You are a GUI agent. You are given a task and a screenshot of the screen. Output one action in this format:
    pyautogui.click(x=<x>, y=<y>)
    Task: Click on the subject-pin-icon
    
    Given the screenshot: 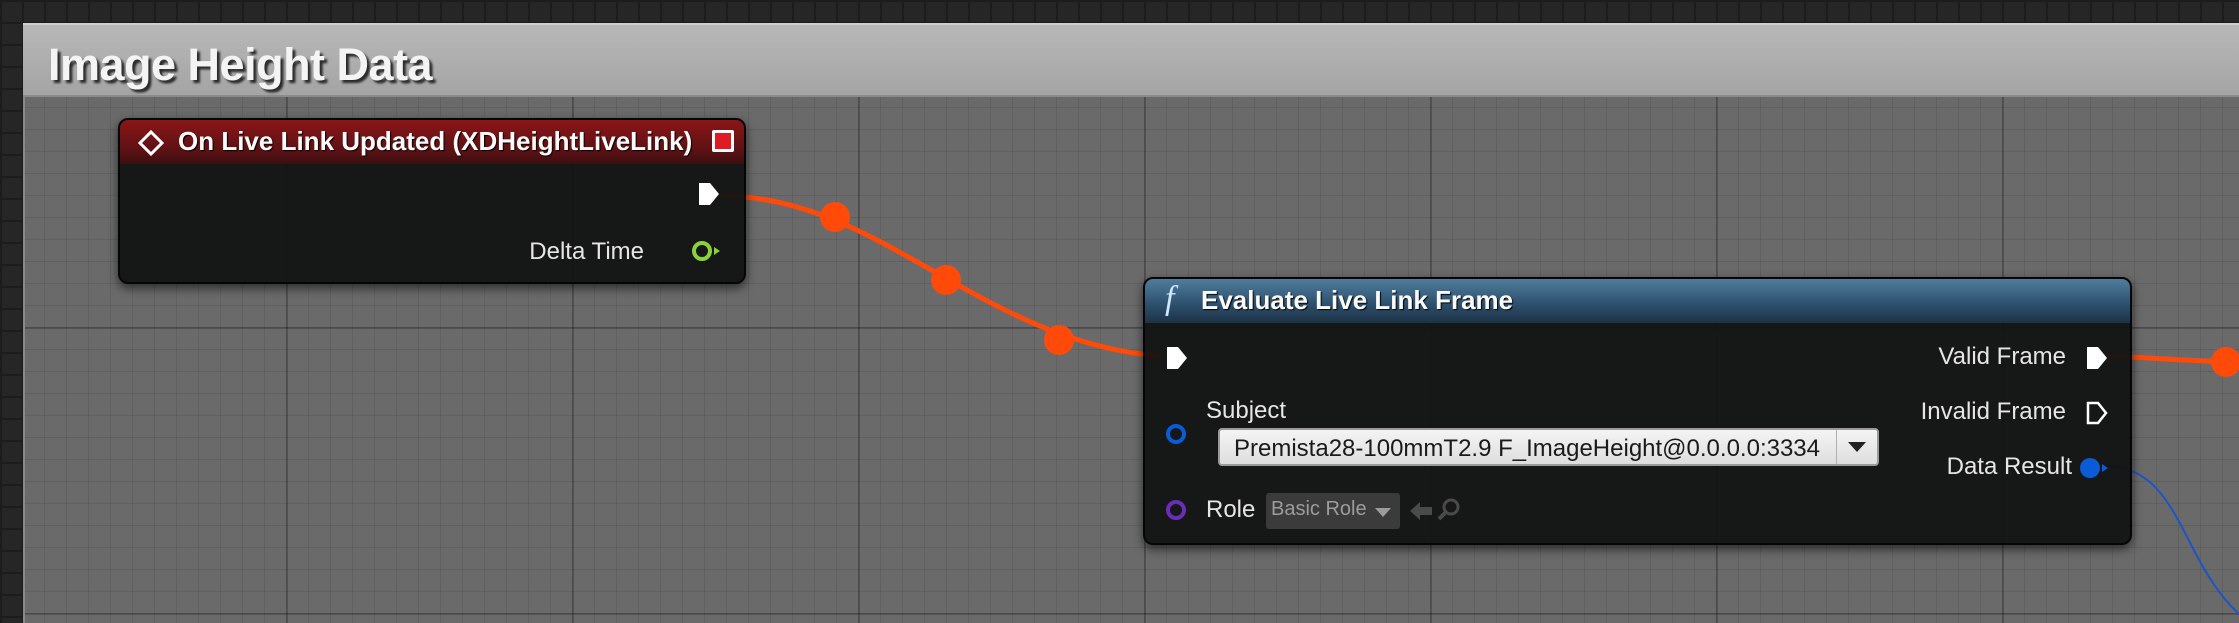 What is the action you would take?
    pyautogui.click(x=1176, y=434)
    